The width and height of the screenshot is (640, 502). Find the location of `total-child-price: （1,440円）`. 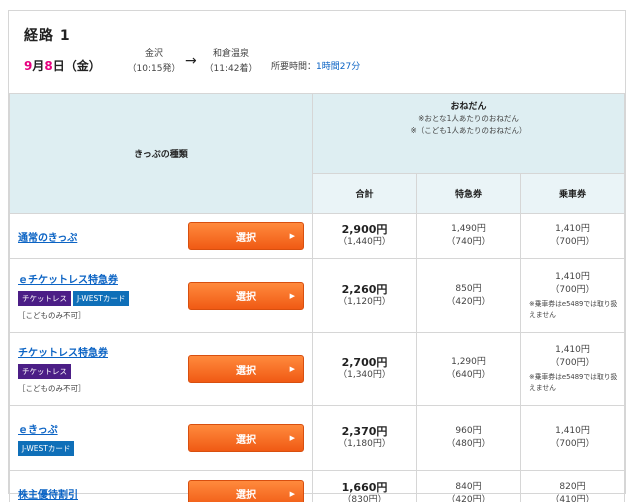

total-child-price: （1,440円） is located at coordinates (364, 242).